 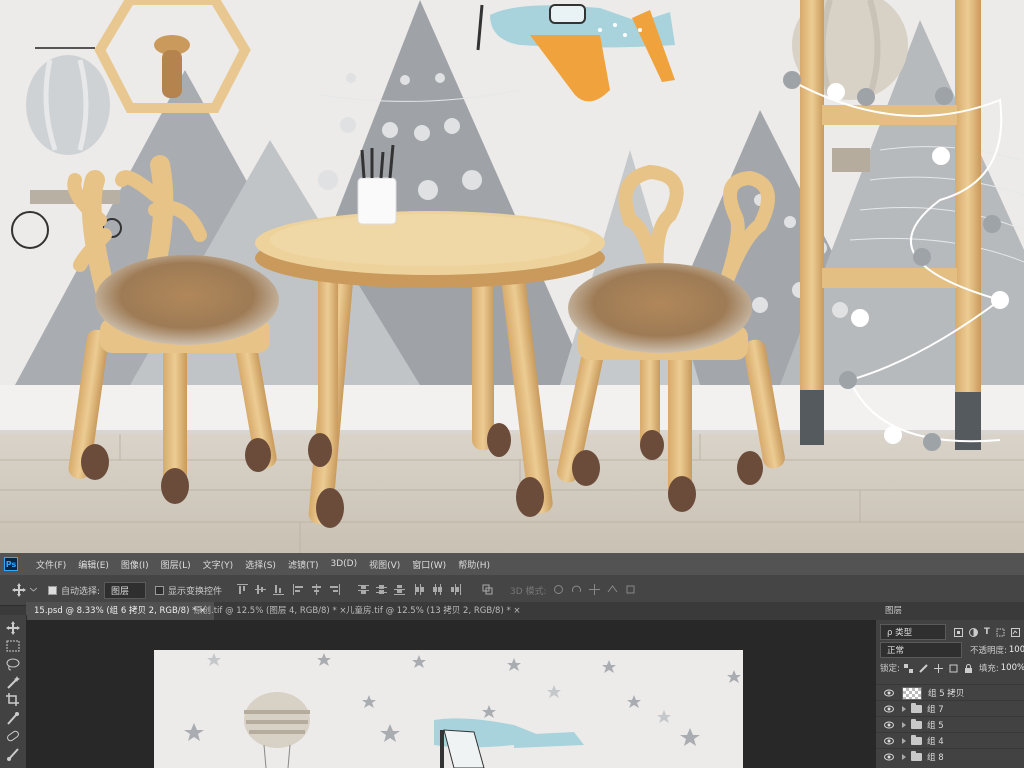 I want to click on opacity-value: 100%, so click(x=1016, y=650).